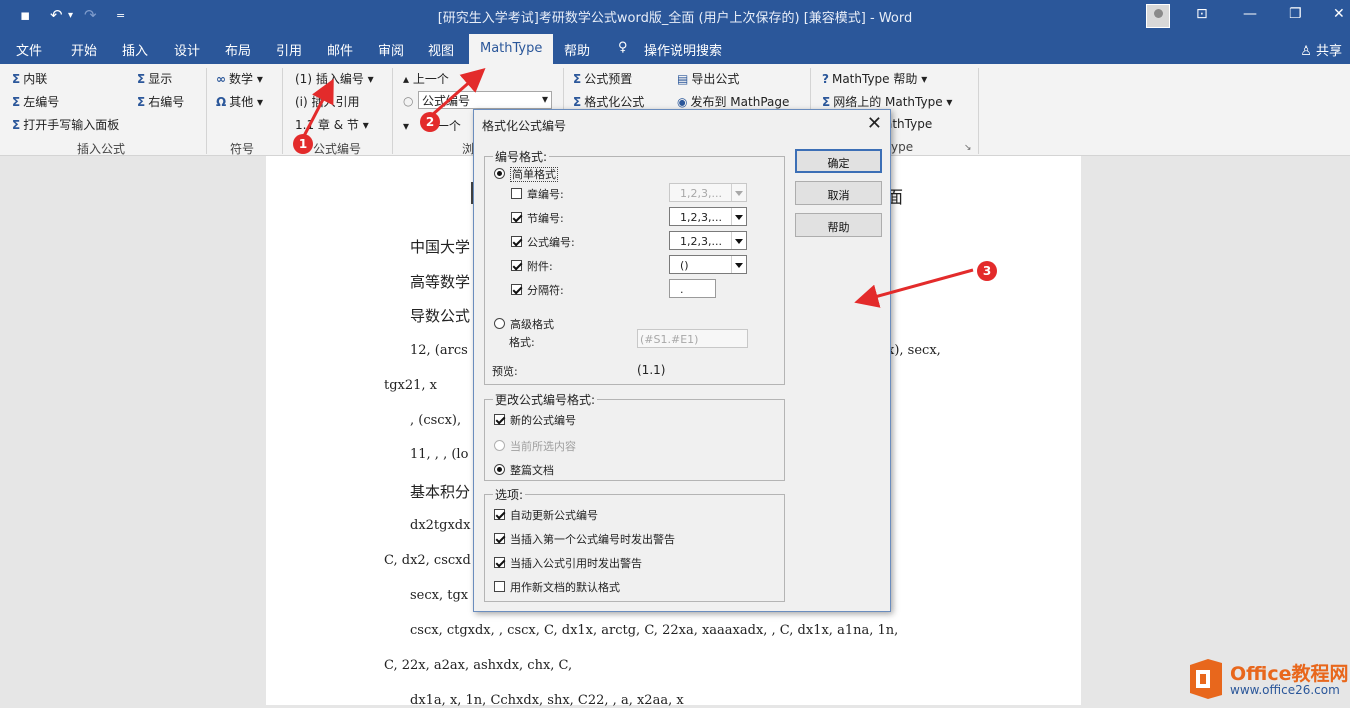 The width and height of the screenshot is (1350, 708). Describe the element at coordinates (1285, 690) in the screenshot. I see `watermark-url: www.office26.com` at that location.